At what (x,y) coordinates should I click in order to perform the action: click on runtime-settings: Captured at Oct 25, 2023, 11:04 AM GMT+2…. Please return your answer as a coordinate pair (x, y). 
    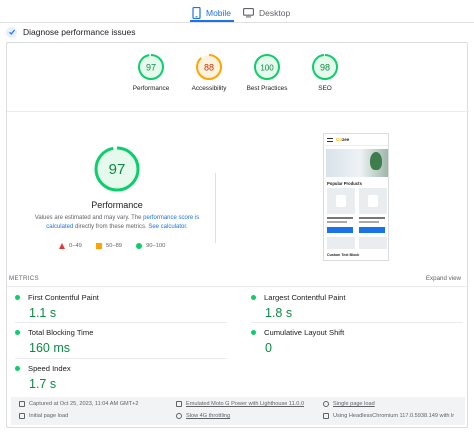
    Looking at the image, I should click on (238, 411).